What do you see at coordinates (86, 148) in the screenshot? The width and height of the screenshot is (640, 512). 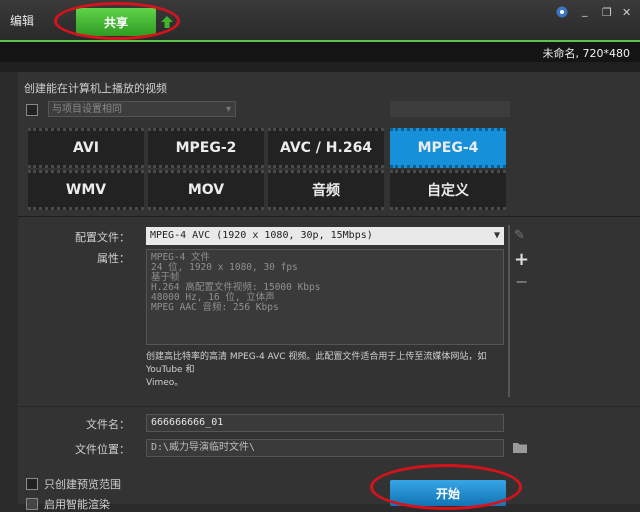 I see `format-avi: AVI` at bounding box center [86, 148].